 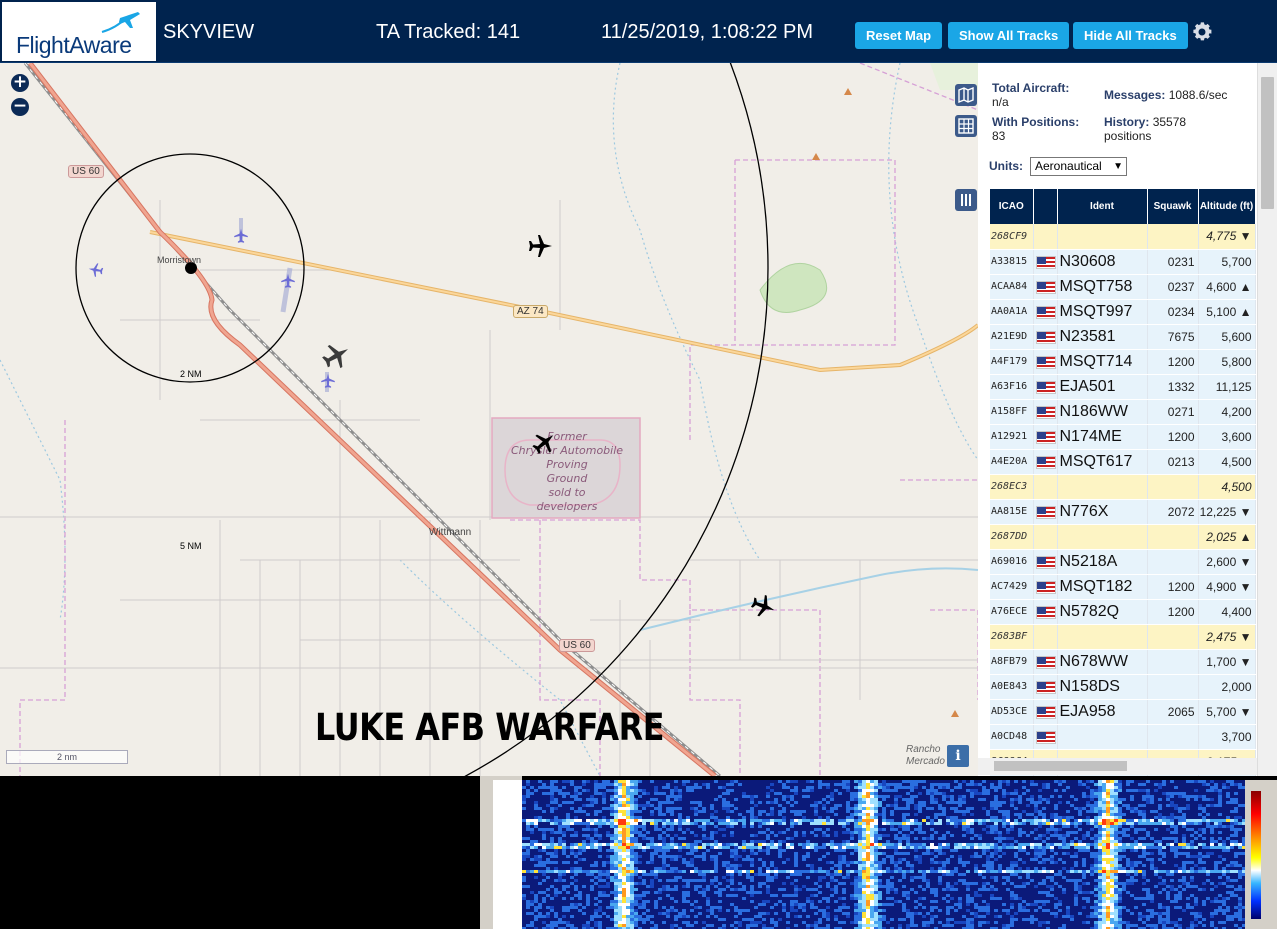 I want to click on column-header-icao: ICAO, so click(x=1012, y=206).